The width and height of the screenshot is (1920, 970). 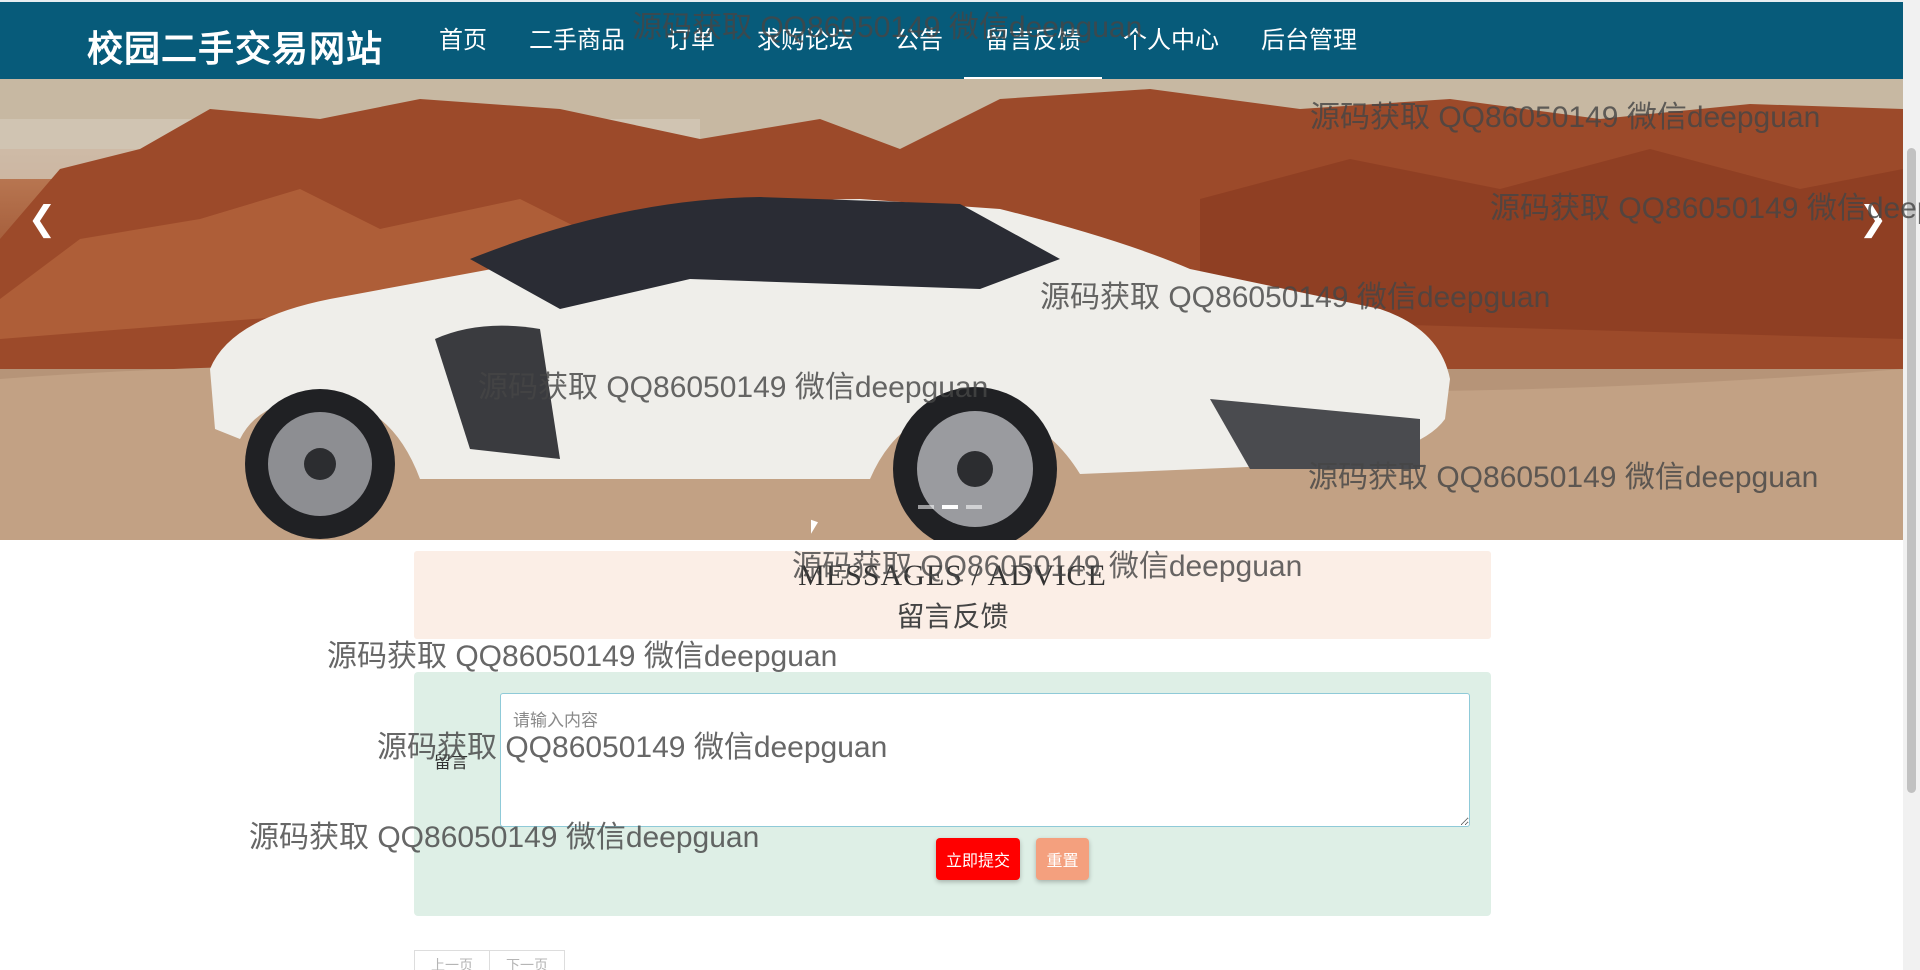 What do you see at coordinates (1062, 859) in the screenshot?
I see `reset-button: 重置` at bounding box center [1062, 859].